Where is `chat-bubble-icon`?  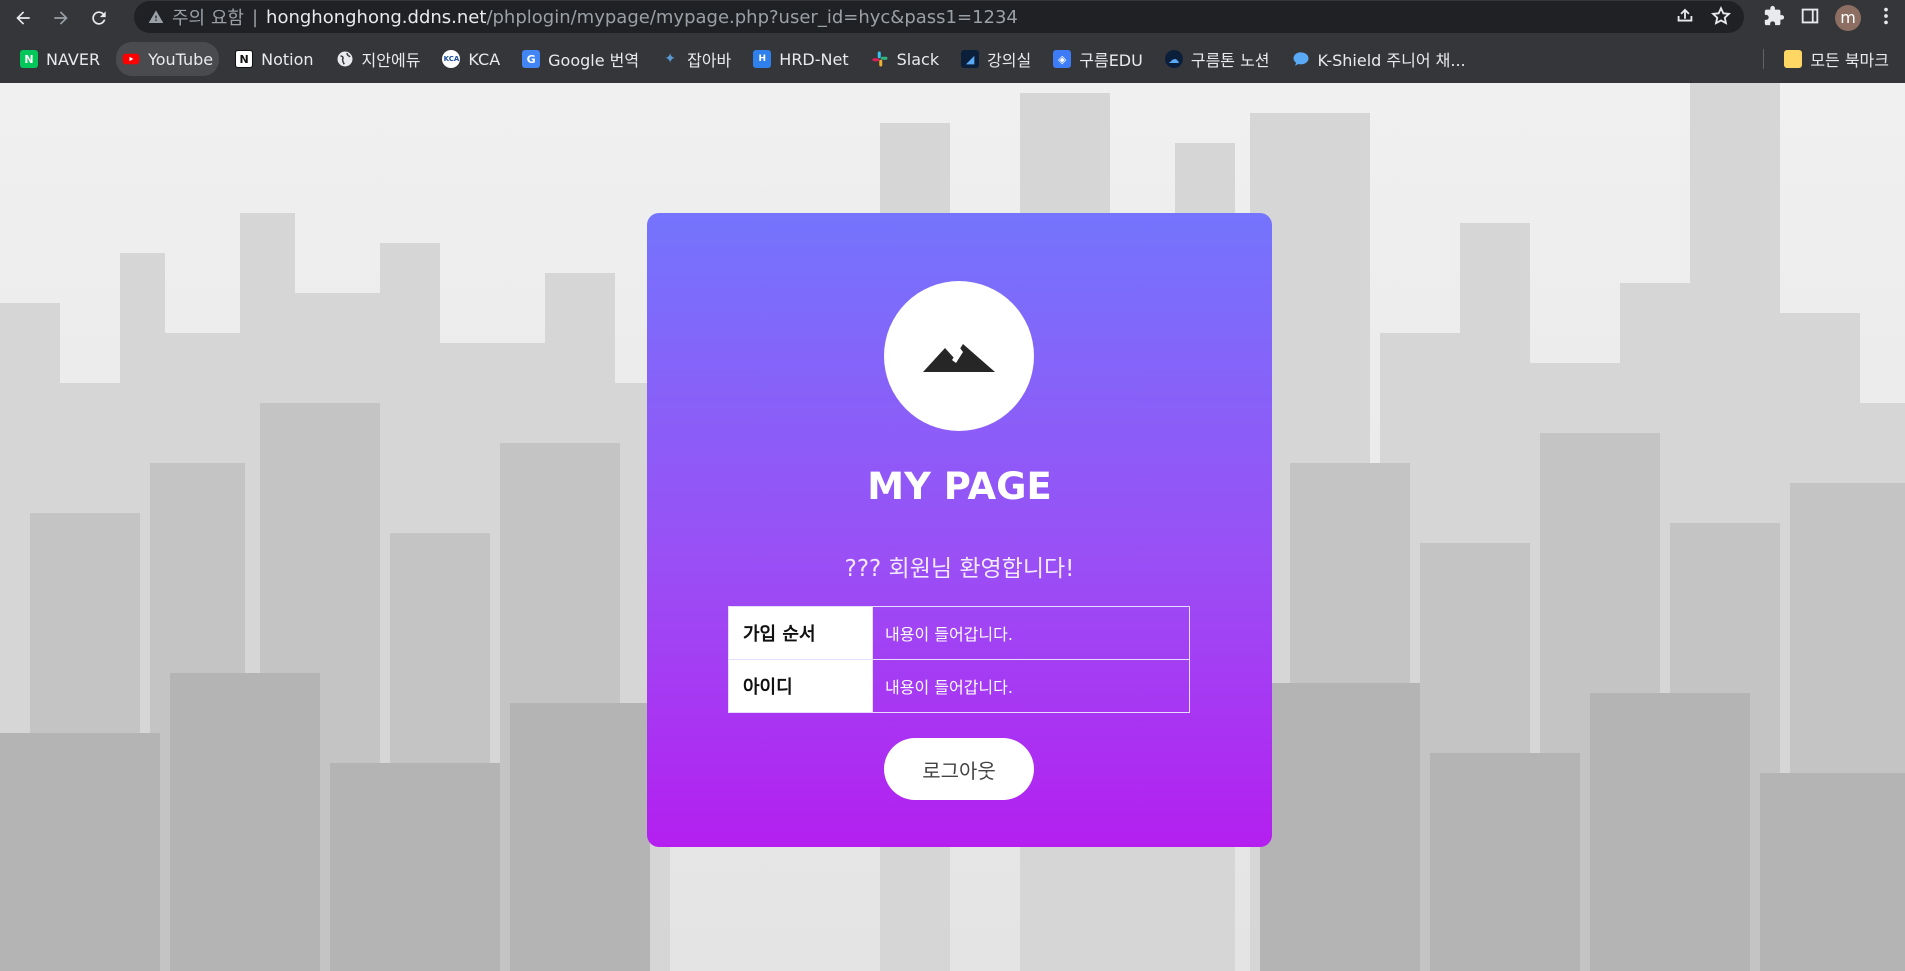
chat-bubble-icon is located at coordinates (1301, 59).